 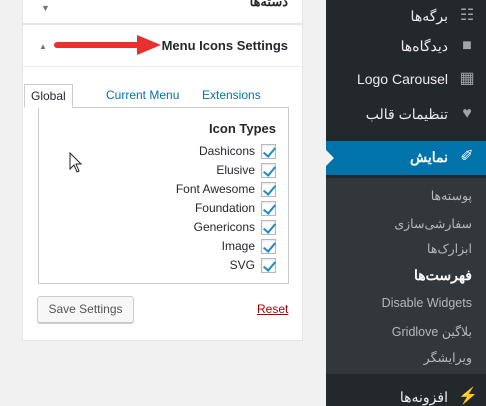 What do you see at coordinates (330, 158) in the screenshot?
I see `current-indicator` at bounding box center [330, 158].